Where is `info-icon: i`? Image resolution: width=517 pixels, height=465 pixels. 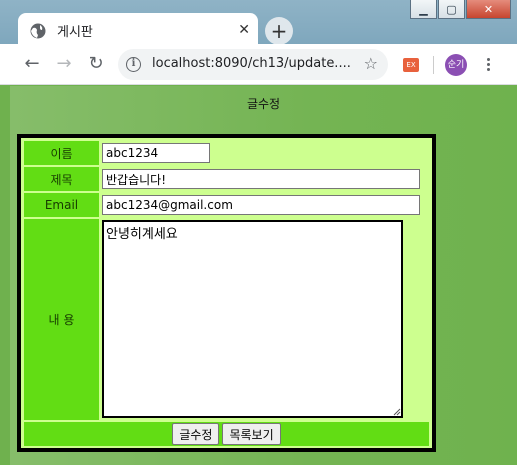 info-icon: i is located at coordinates (133, 64).